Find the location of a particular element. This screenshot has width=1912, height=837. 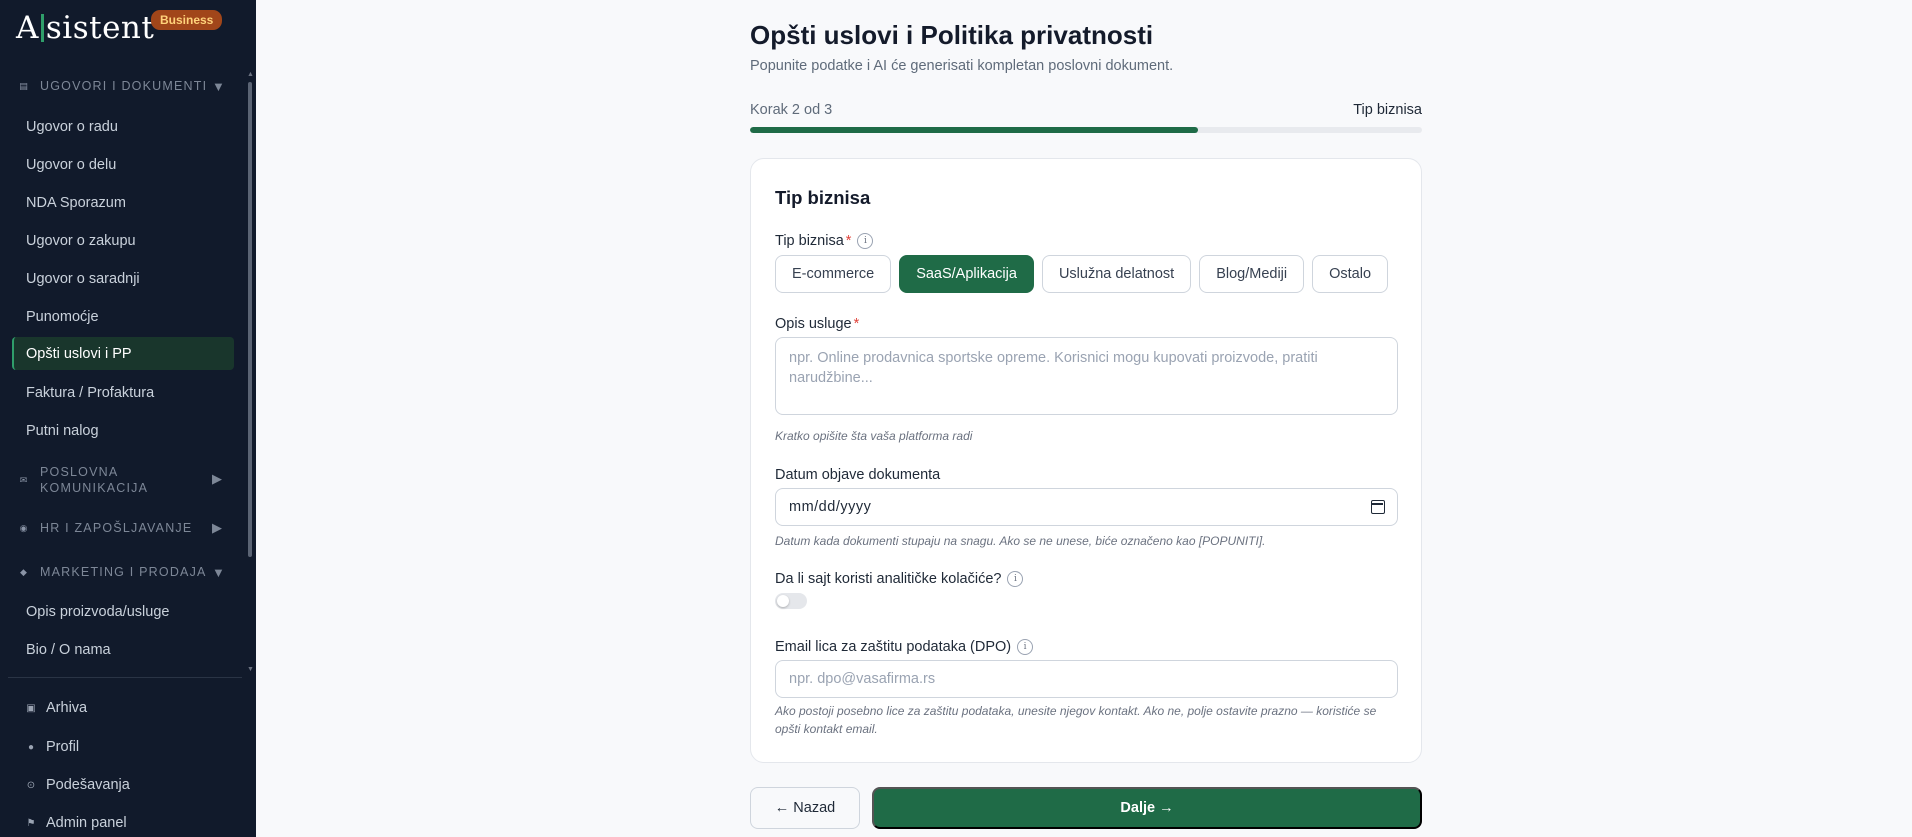

date-label: Datum objave dokumenta is located at coordinates (857, 475).